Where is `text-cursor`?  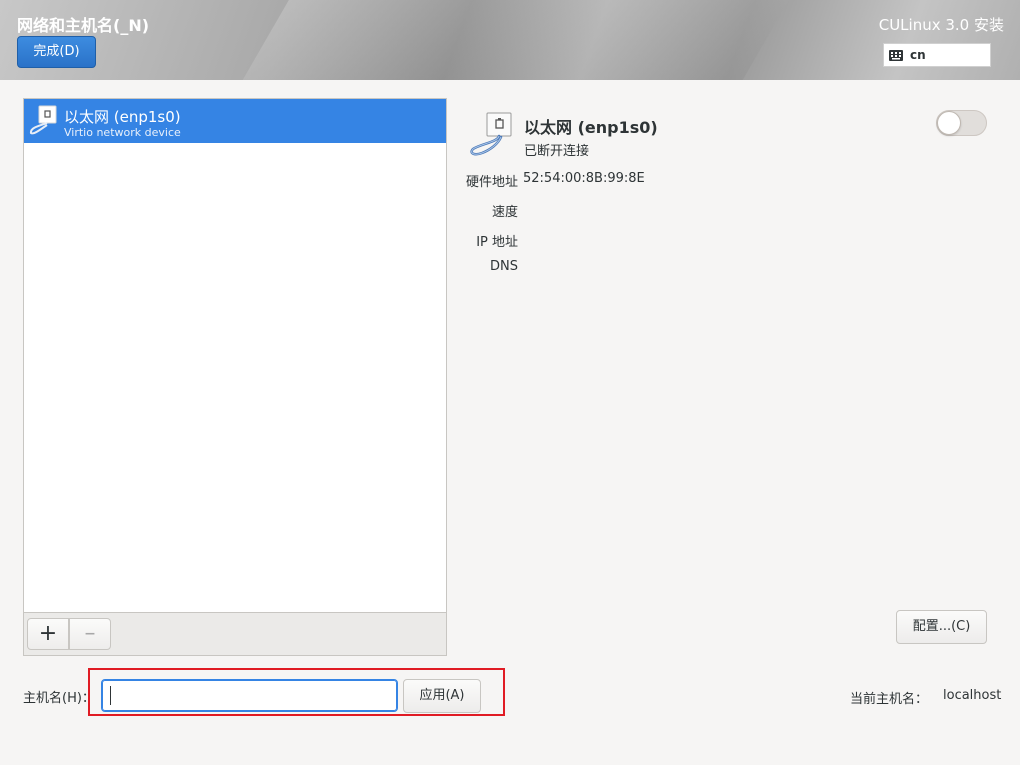
text-cursor is located at coordinates (110, 695).